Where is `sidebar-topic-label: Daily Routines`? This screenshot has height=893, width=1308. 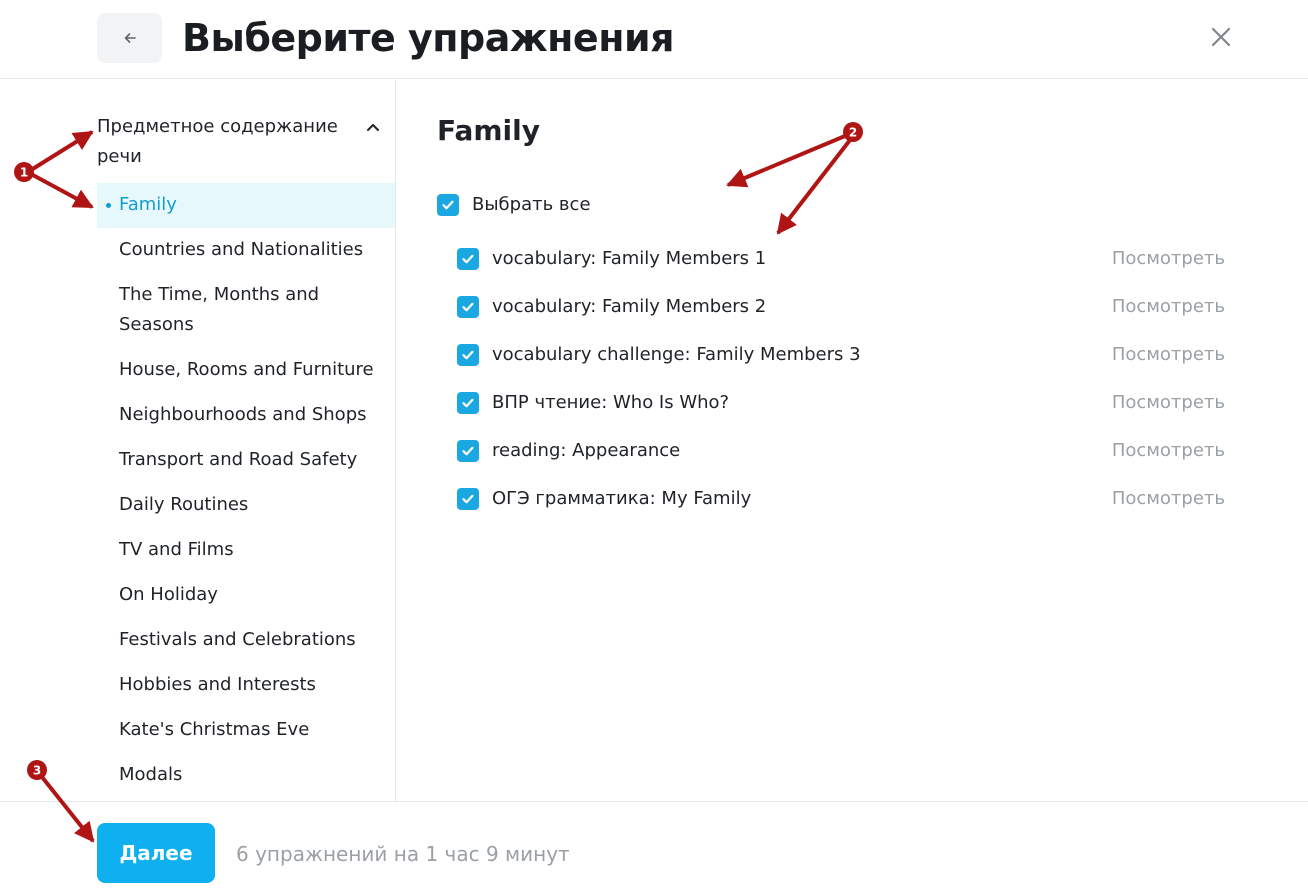
sidebar-topic-label: Daily Routines is located at coordinates (184, 504).